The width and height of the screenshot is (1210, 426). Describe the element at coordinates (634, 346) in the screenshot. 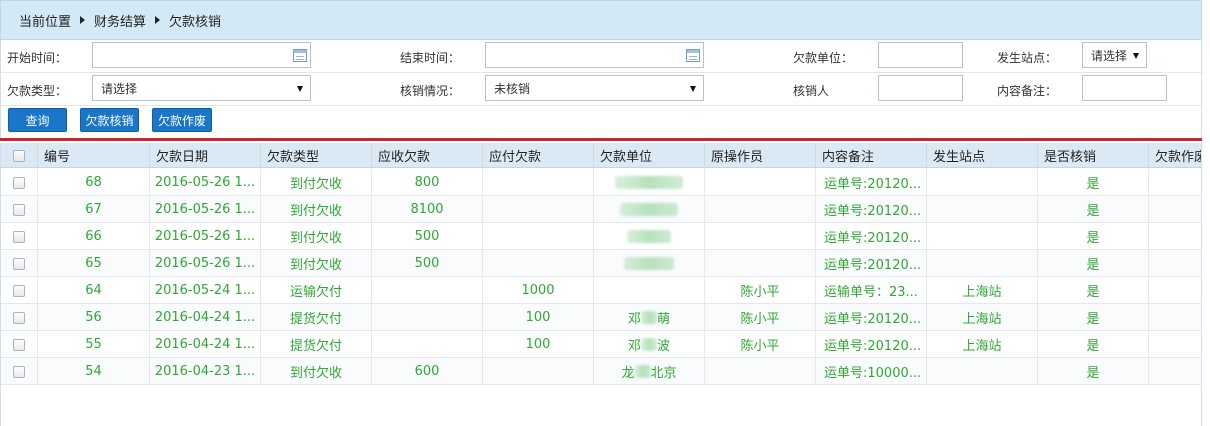

I see `cell-unit-text: 邓` at that location.